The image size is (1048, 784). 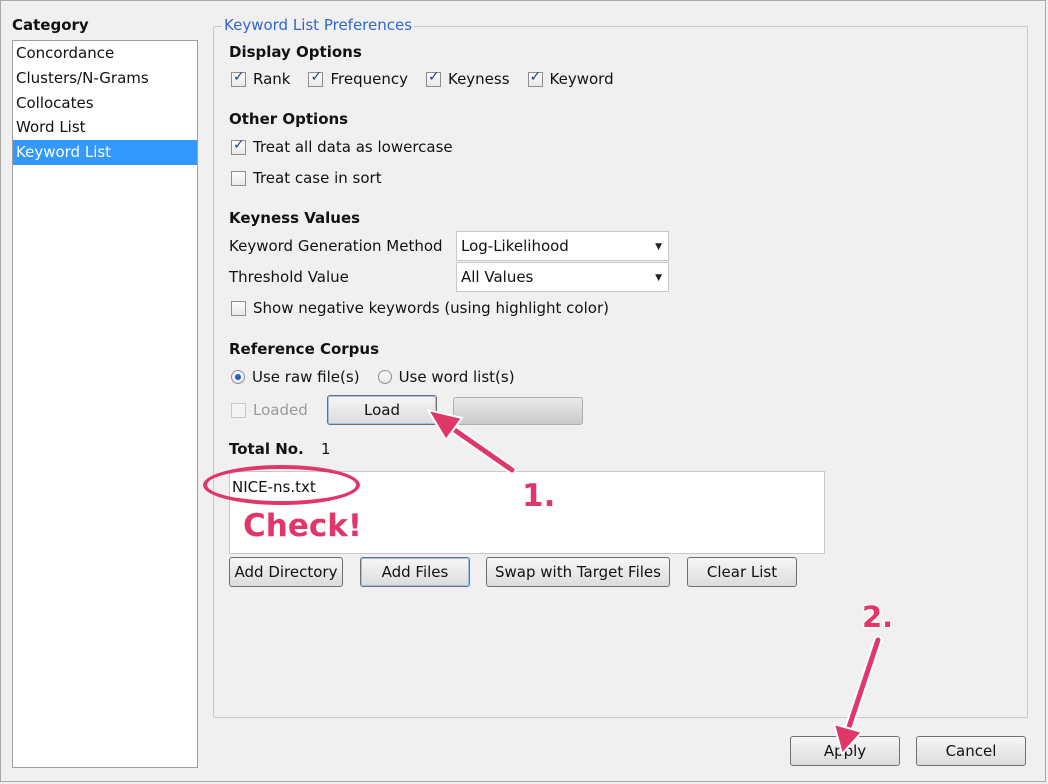 I want to click on reference-corpus-heading: Reference Corpus, so click(x=304, y=349).